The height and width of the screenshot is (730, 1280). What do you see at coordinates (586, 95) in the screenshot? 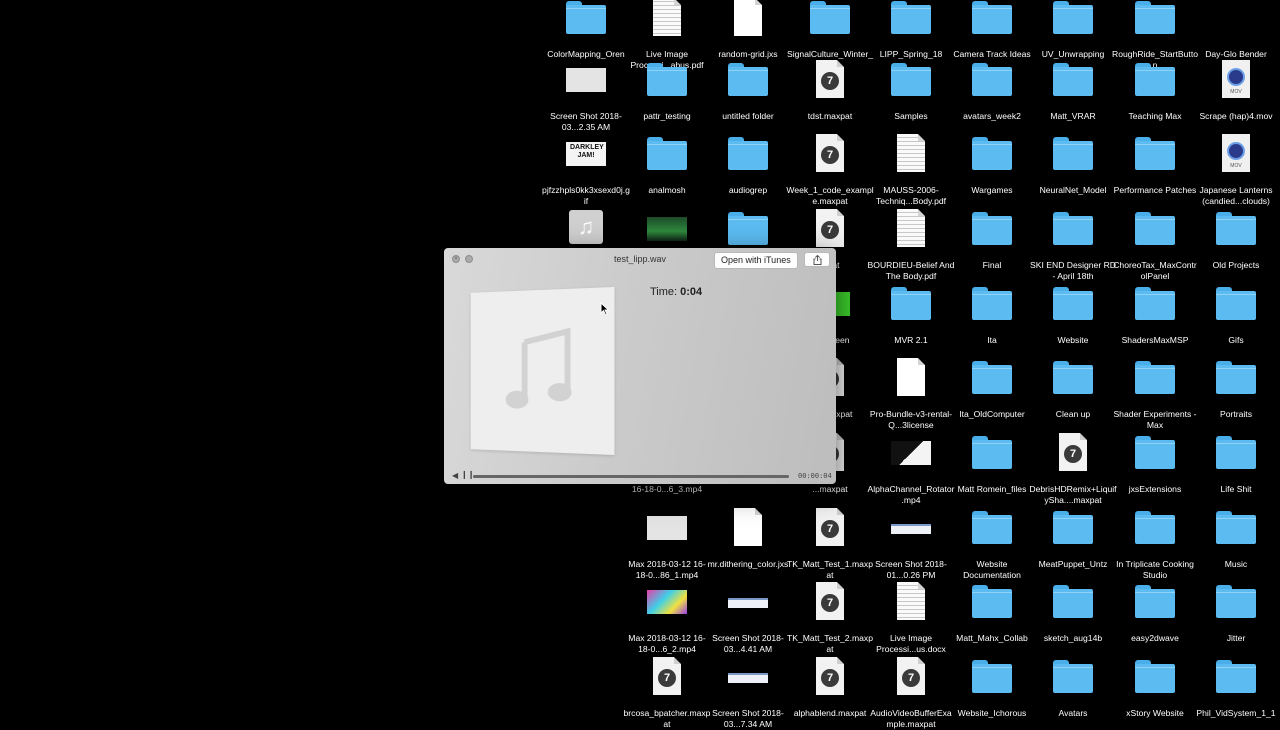
I see `desktop-item: Screen Shot 2018-03...2.35 AM` at bounding box center [586, 95].